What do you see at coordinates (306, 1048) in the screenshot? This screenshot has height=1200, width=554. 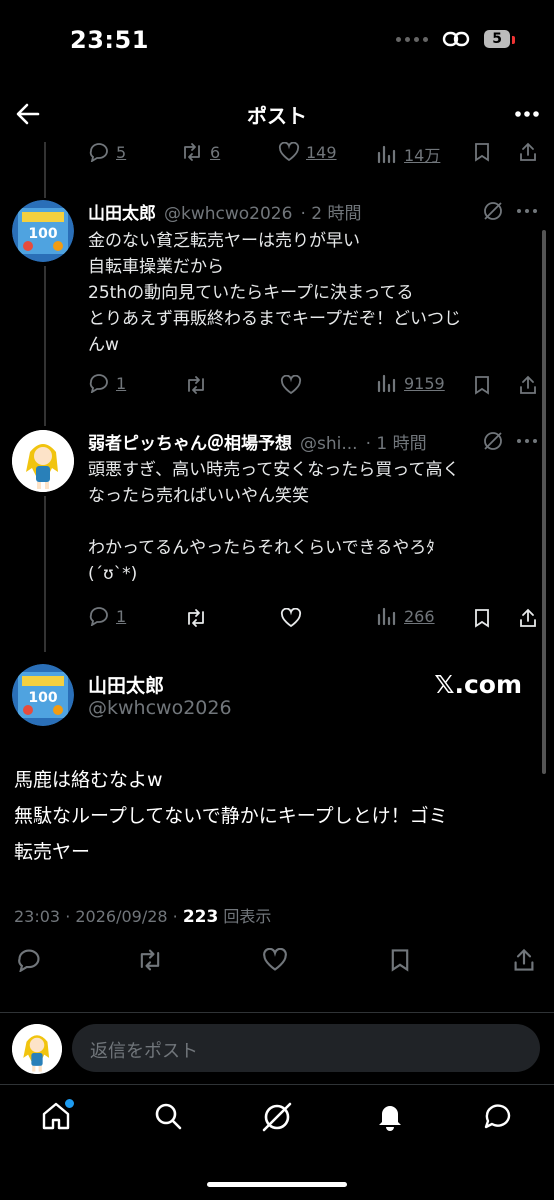 I see `reply-input: 返信をポスト` at bounding box center [306, 1048].